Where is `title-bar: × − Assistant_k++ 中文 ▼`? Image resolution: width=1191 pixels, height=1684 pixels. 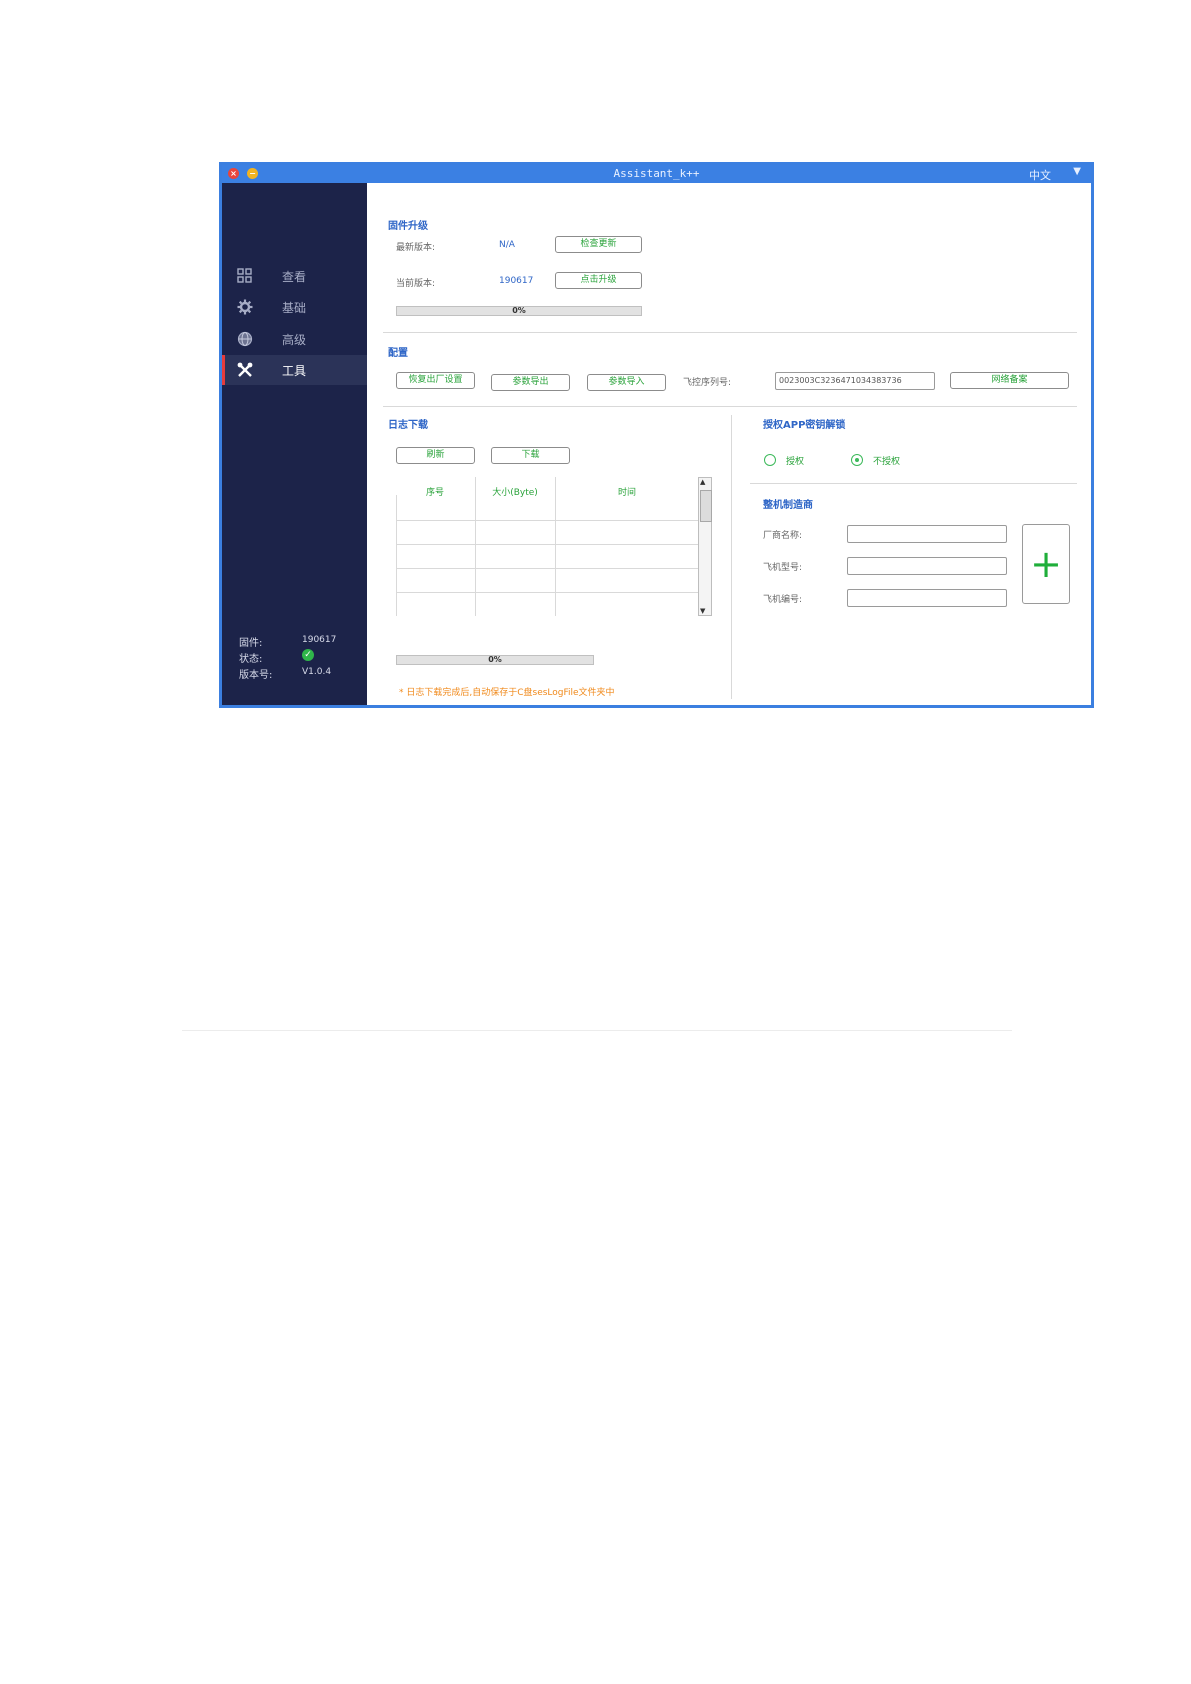 title-bar: × − Assistant_k++ 中文 ▼ is located at coordinates (656, 174).